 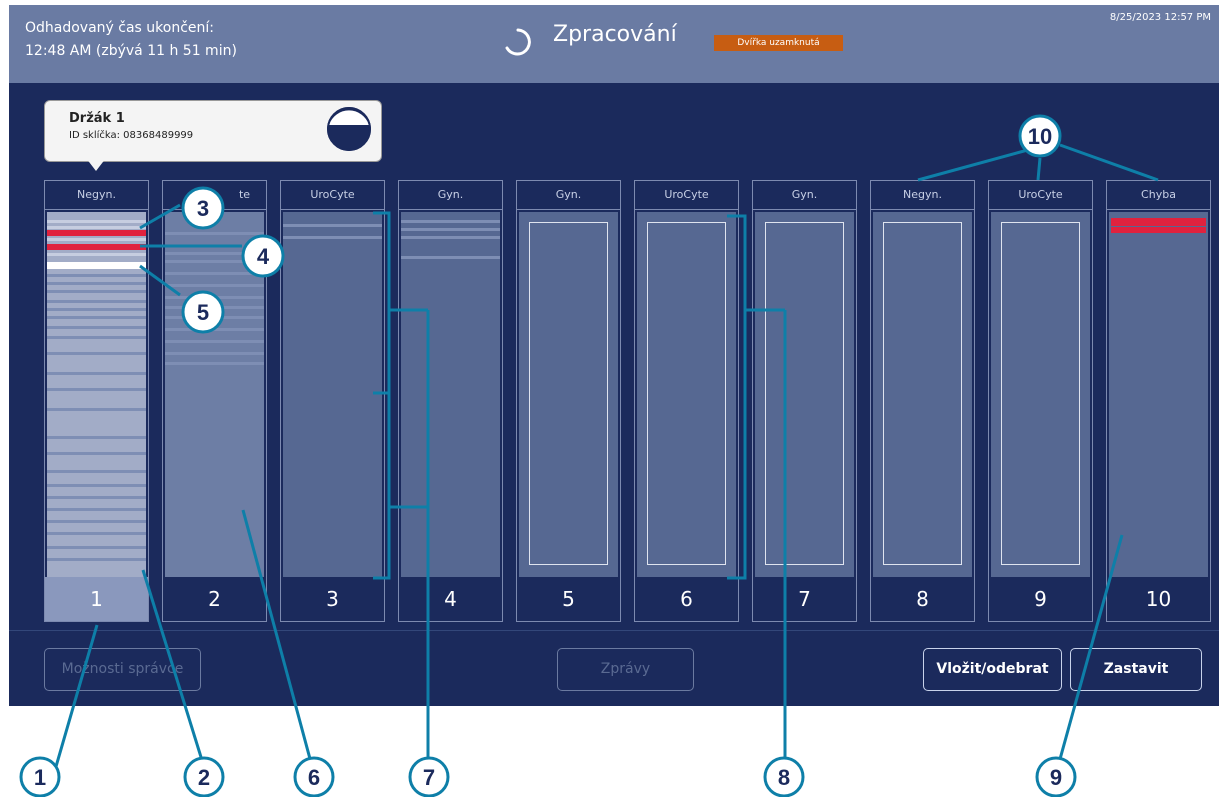 I want to click on callout-9: 9, so click(x=1056, y=777).